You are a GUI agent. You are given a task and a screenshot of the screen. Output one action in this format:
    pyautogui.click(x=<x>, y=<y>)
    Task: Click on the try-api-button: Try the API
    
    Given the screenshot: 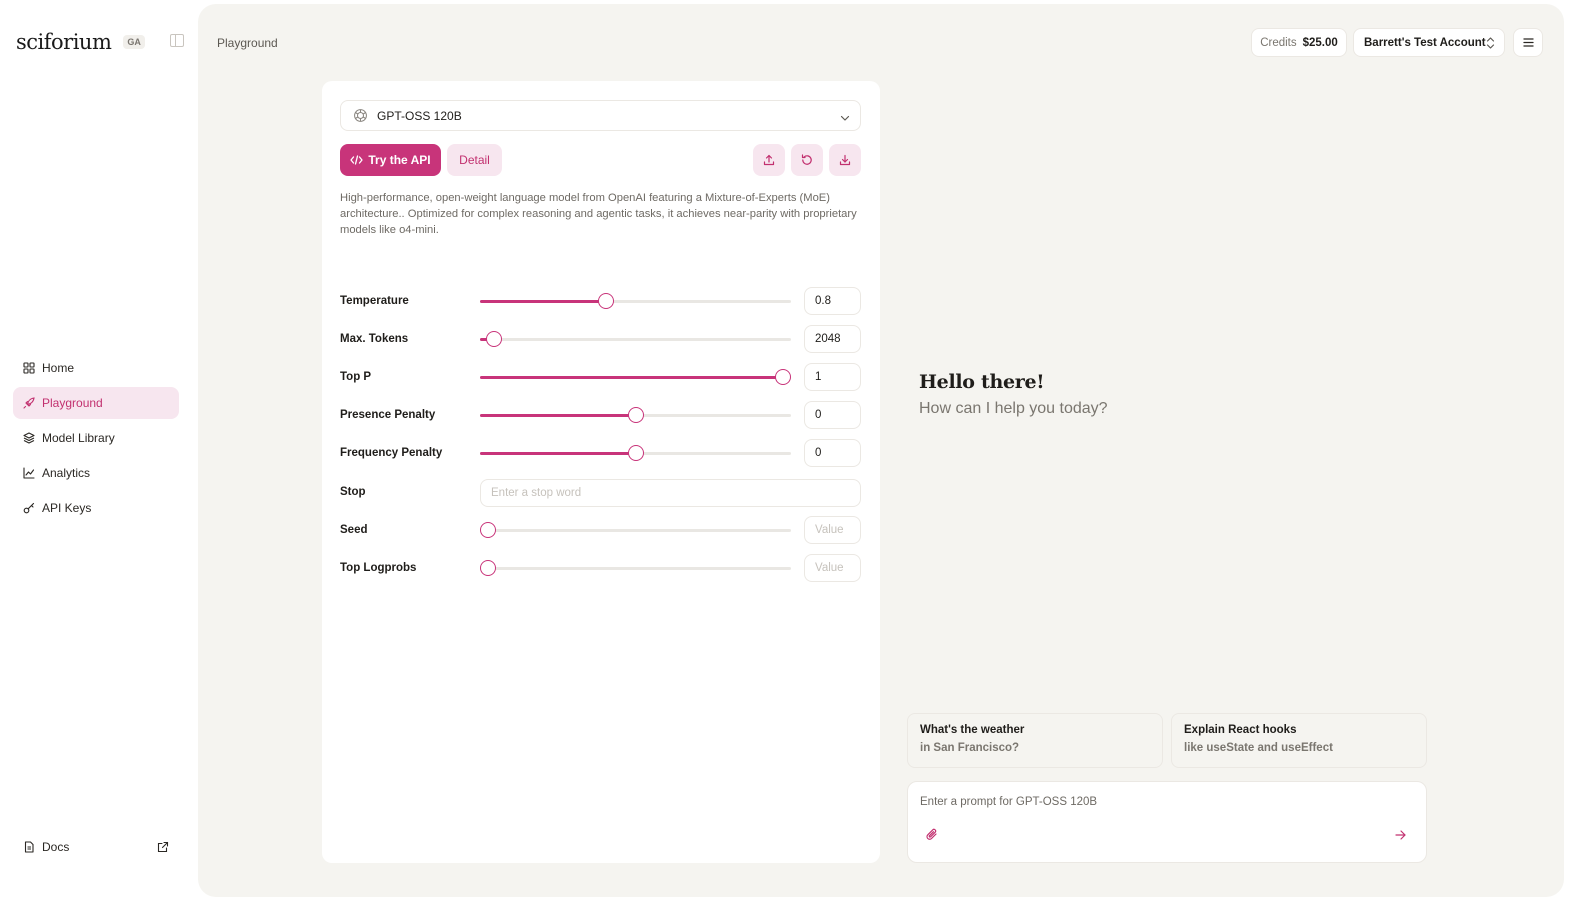 What is the action you would take?
    pyautogui.click(x=390, y=160)
    